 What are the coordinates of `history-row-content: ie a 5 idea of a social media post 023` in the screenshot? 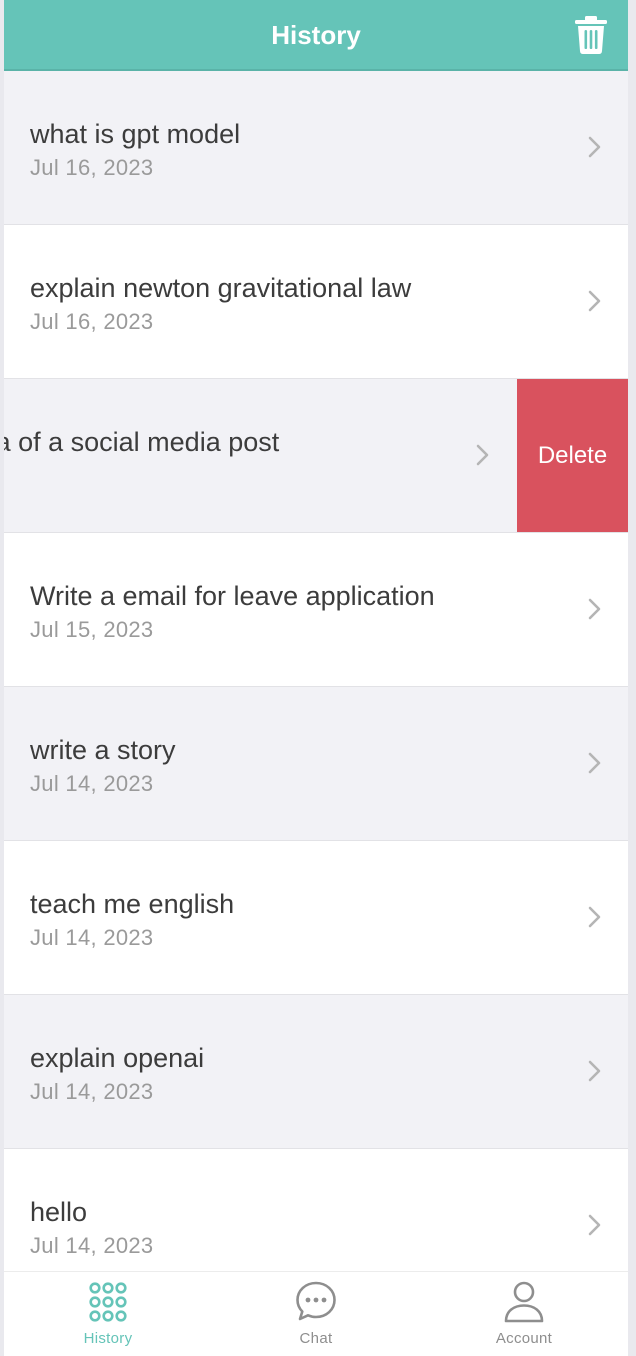 It's located at (260, 455).